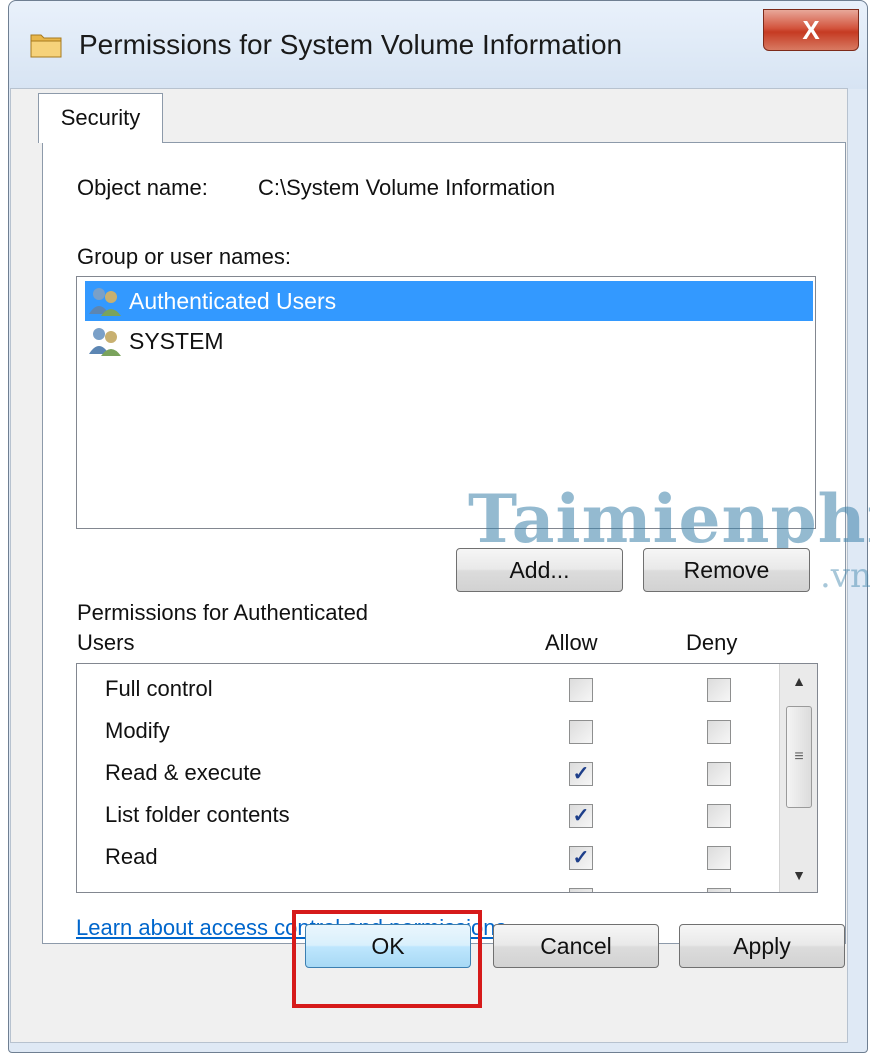  Describe the element at coordinates (712, 642) in the screenshot. I see `deny-column-header: Deny` at that location.